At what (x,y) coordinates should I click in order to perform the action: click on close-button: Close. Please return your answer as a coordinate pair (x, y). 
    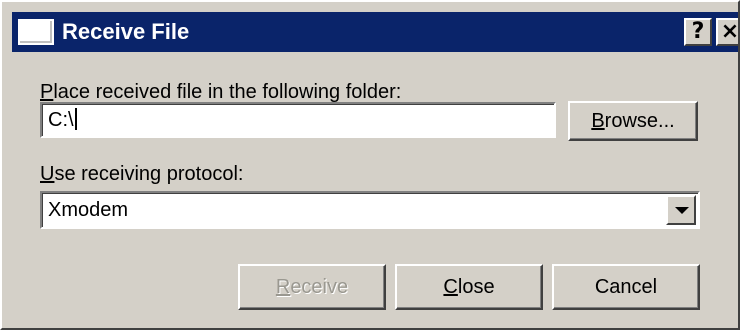
    Looking at the image, I should click on (469, 287).